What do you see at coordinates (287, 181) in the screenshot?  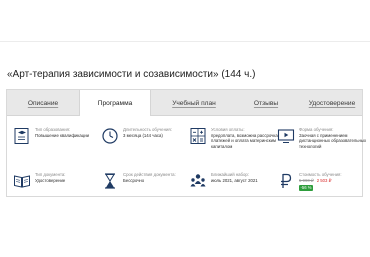 I see `ruble-icon` at bounding box center [287, 181].